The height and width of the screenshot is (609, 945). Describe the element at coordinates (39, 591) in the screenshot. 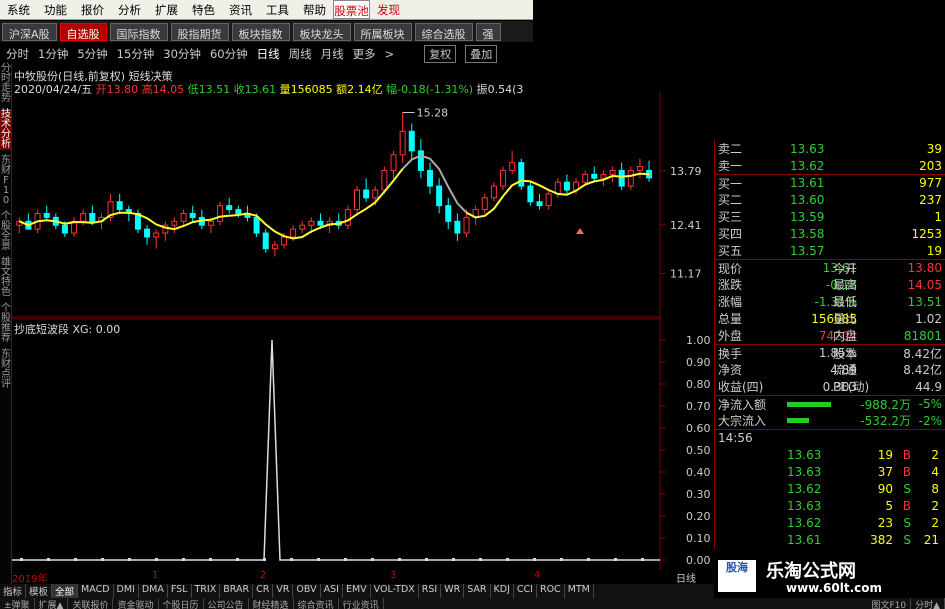

I see `indicator-tab-1: 模板` at that location.